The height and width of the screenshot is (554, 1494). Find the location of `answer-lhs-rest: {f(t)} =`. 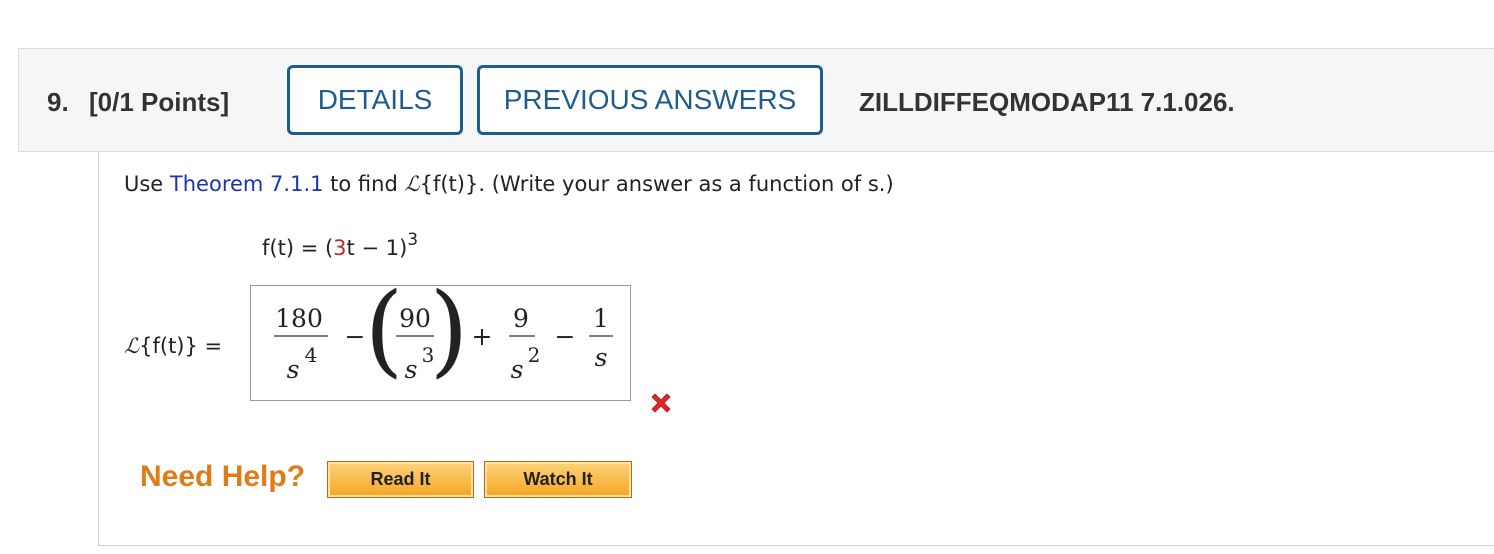

answer-lhs-rest: {f(t)} = is located at coordinates (181, 346).